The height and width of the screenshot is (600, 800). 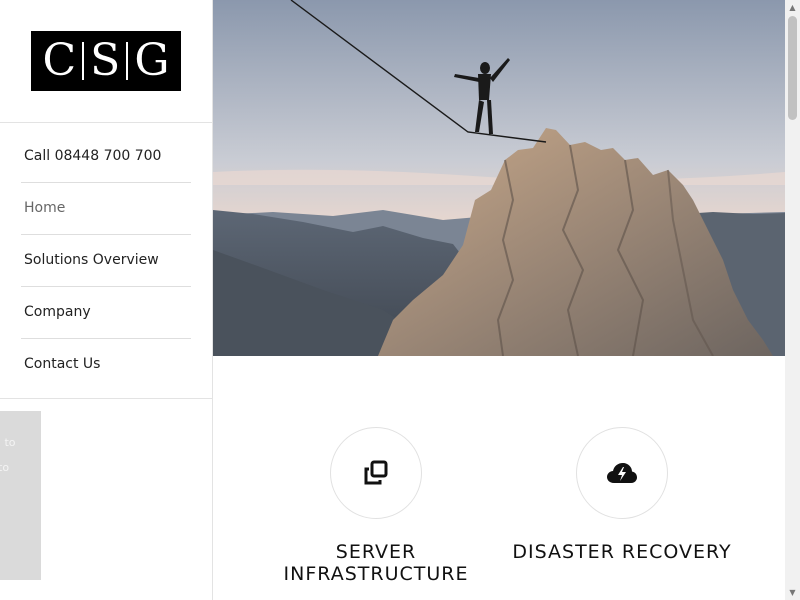 I want to click on cookie-notice-text: g to, so click(x=8, y=442).